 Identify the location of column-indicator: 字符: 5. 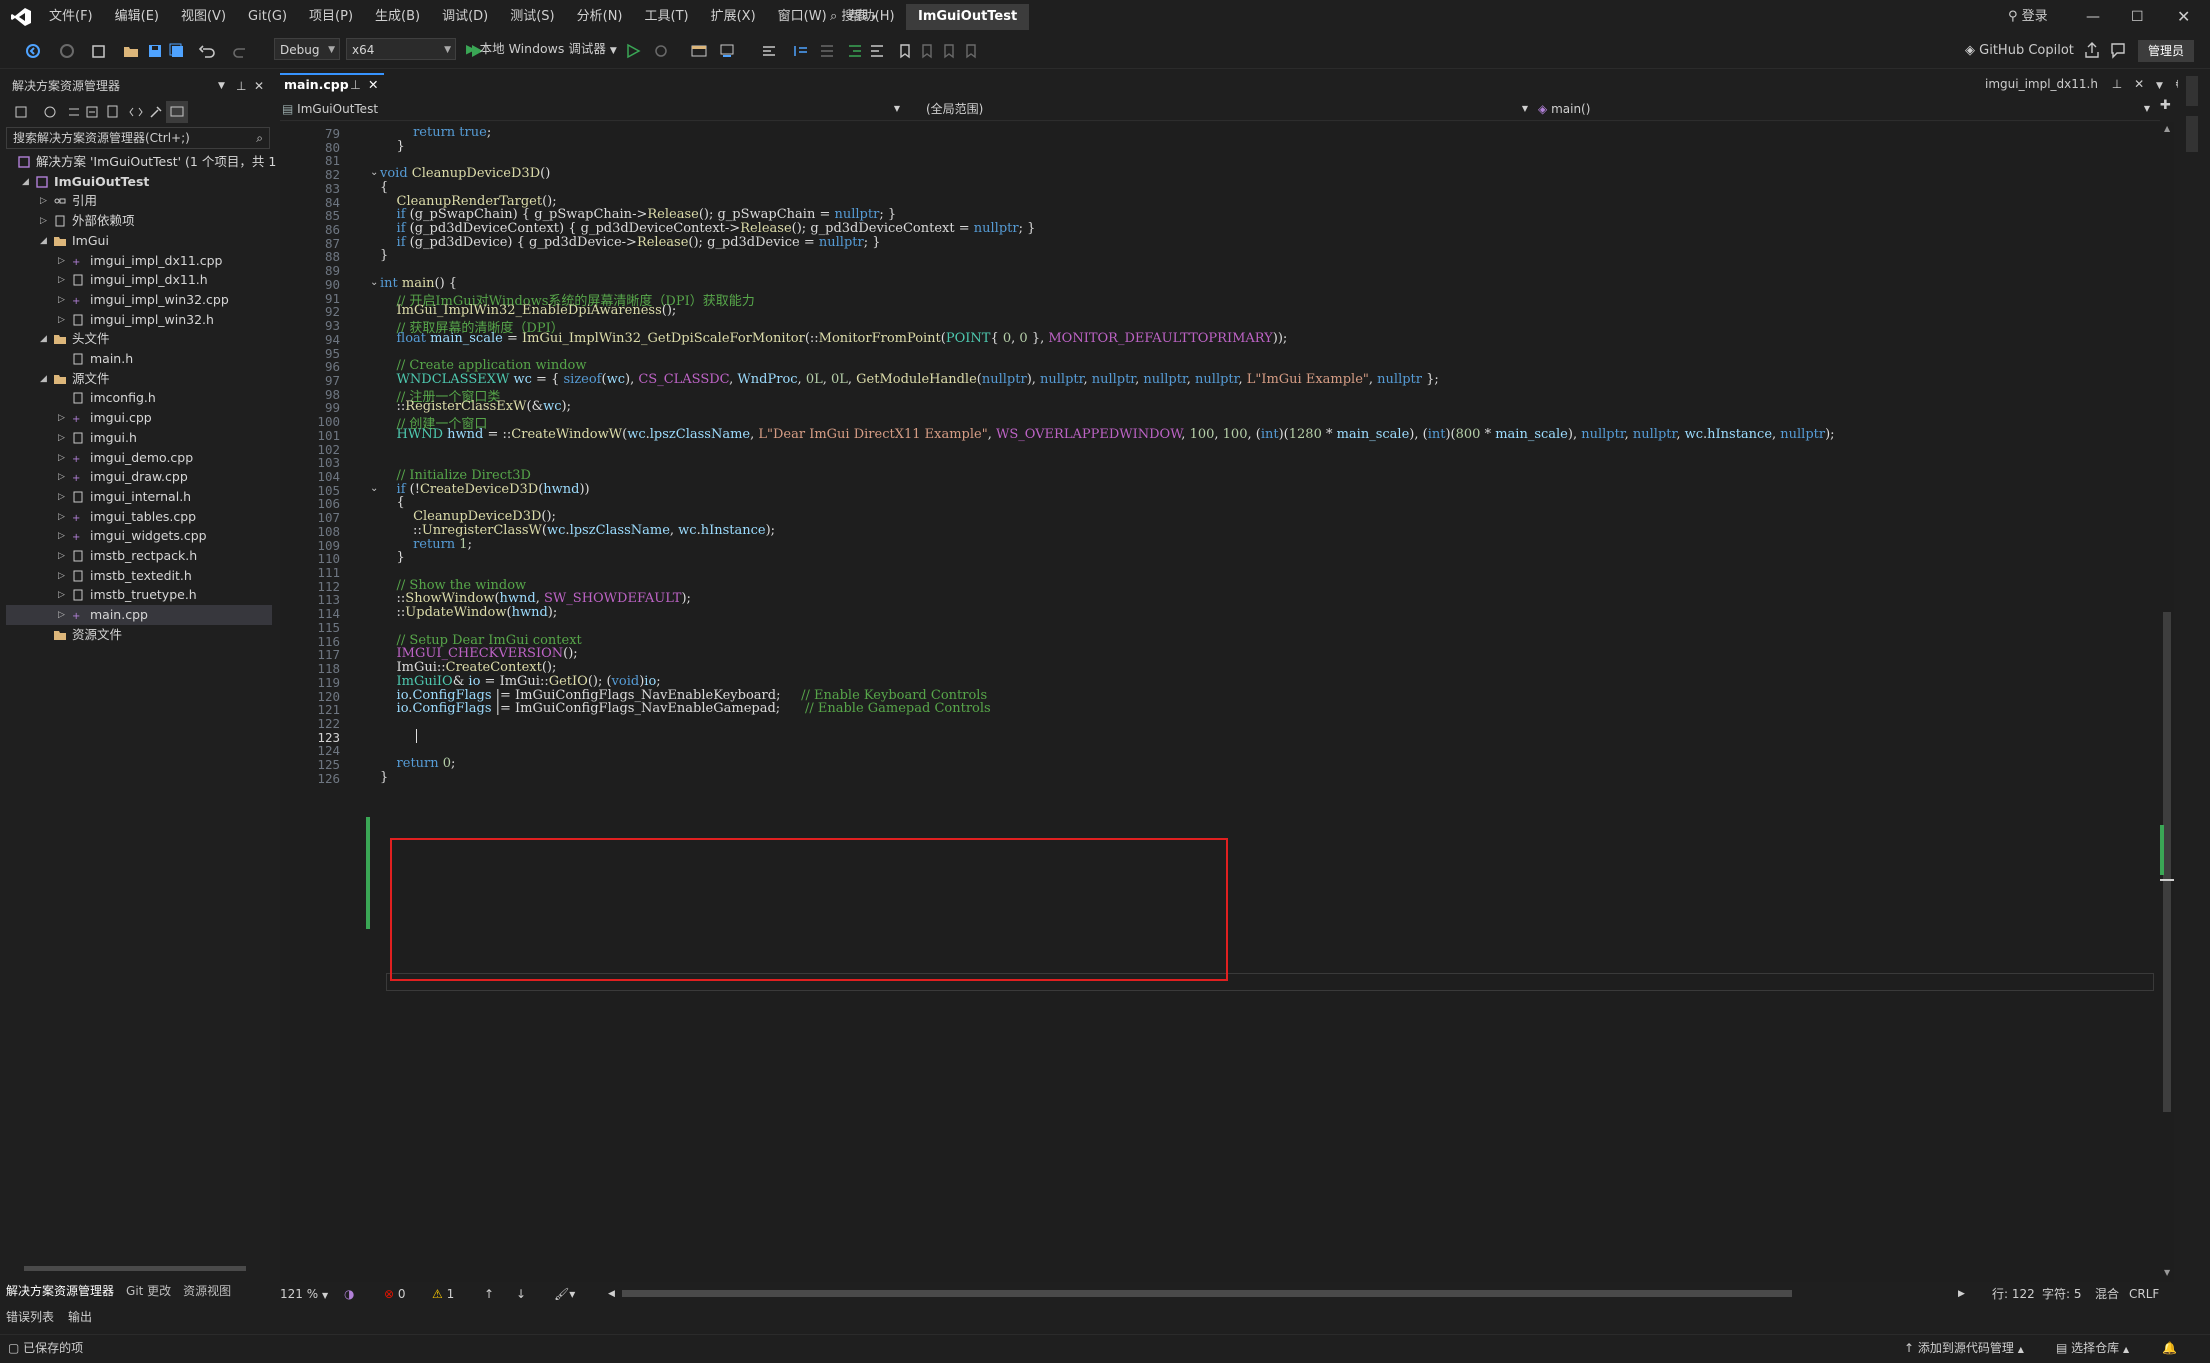
(2062, 1294).